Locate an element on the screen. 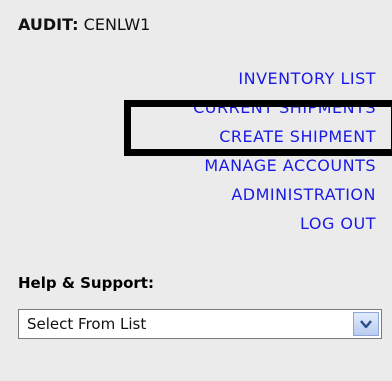 The width and height of the screenshot is (392, 381). nav-link-create-shipment: CREATE SHIPMENT is located at coordinates (211, 136).